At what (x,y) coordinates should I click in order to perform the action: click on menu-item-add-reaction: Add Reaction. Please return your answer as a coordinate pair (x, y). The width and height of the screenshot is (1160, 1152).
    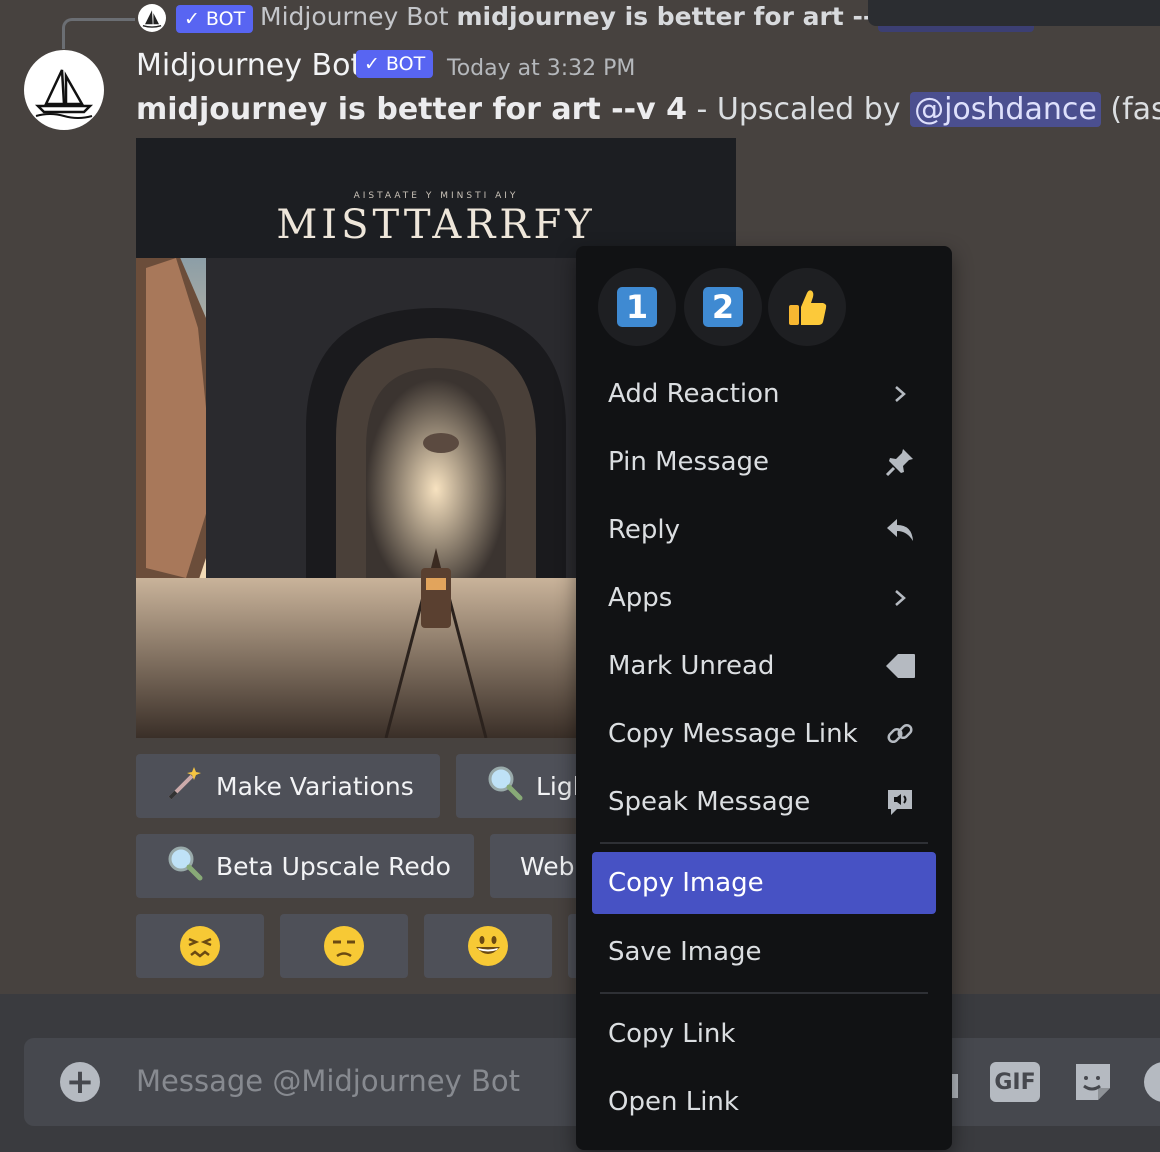
    Looking at the image, I should click on (764, 394).